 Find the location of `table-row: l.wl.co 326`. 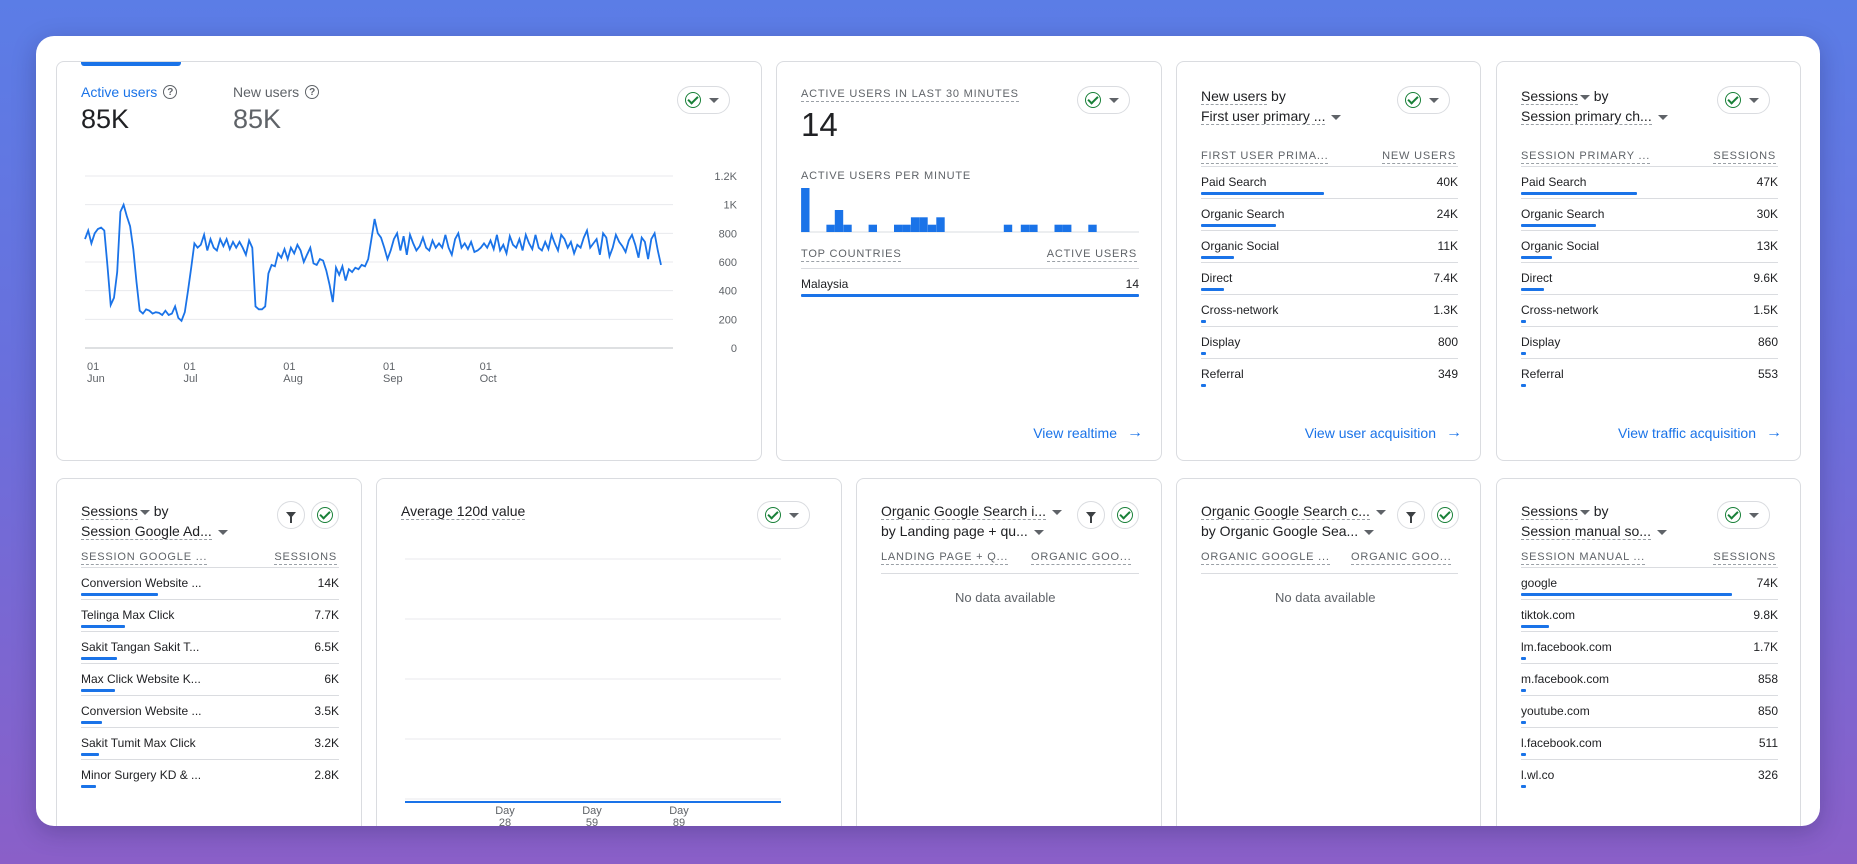

table-row: l.wl.co 326 is located at coordinates (1649, 775).